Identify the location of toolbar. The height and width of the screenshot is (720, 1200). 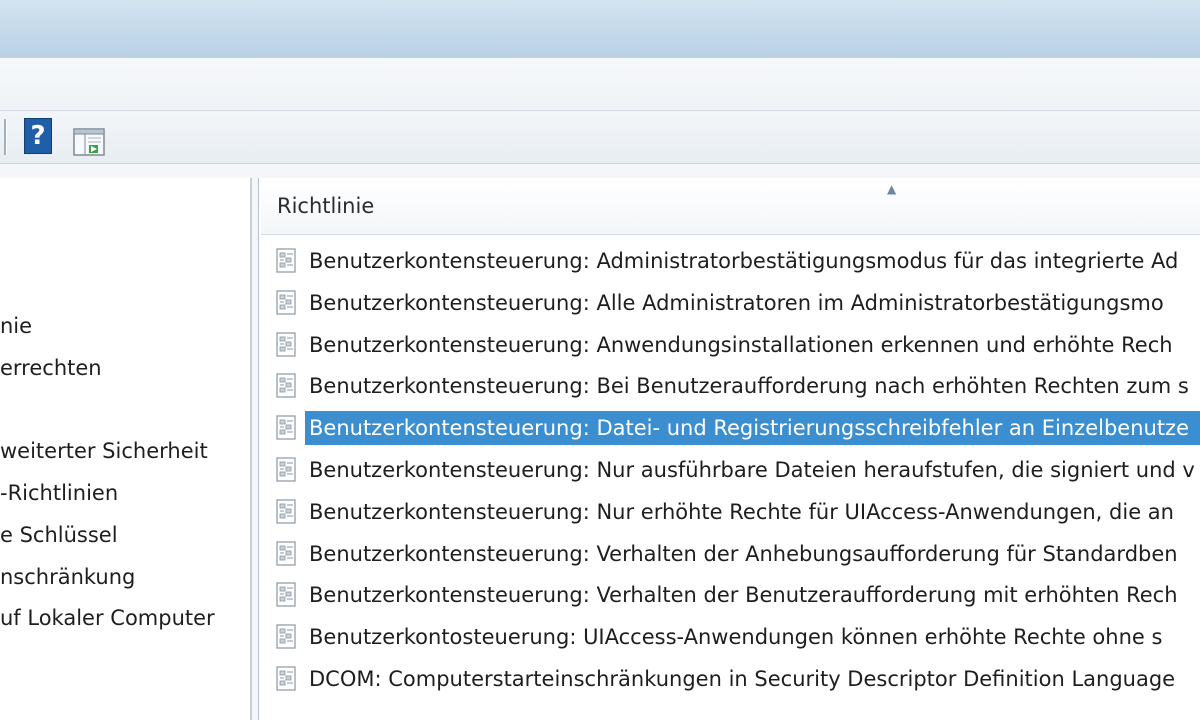
(600, 137).